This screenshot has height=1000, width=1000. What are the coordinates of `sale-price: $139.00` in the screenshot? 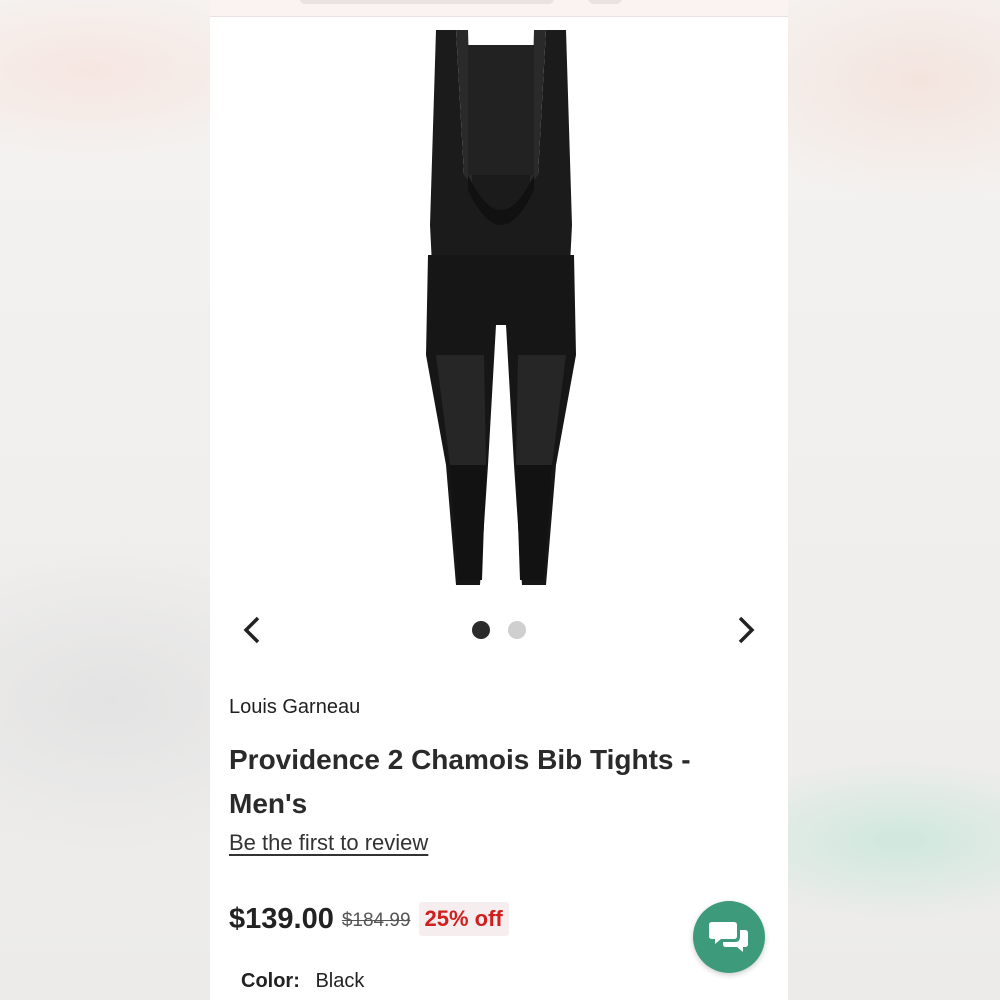 It's located at (281, 918).